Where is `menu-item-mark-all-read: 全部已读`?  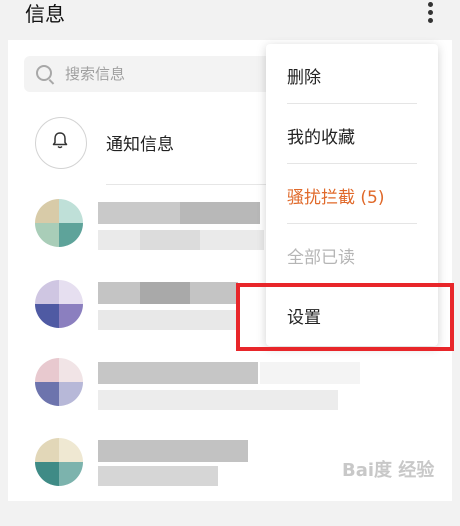
menu-item-mark-all-read: 全部已读 is located at coordinates (352, 254).